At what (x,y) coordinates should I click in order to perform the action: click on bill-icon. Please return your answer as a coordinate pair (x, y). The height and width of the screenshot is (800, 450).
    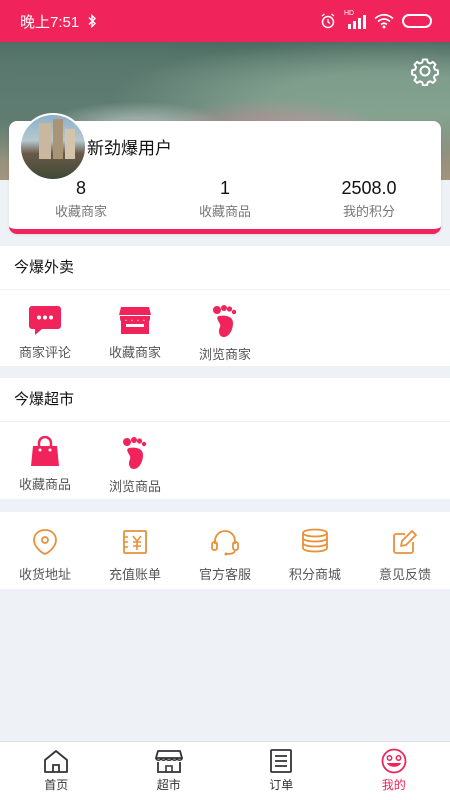
    Looking at the image, I should click on (135, 542).